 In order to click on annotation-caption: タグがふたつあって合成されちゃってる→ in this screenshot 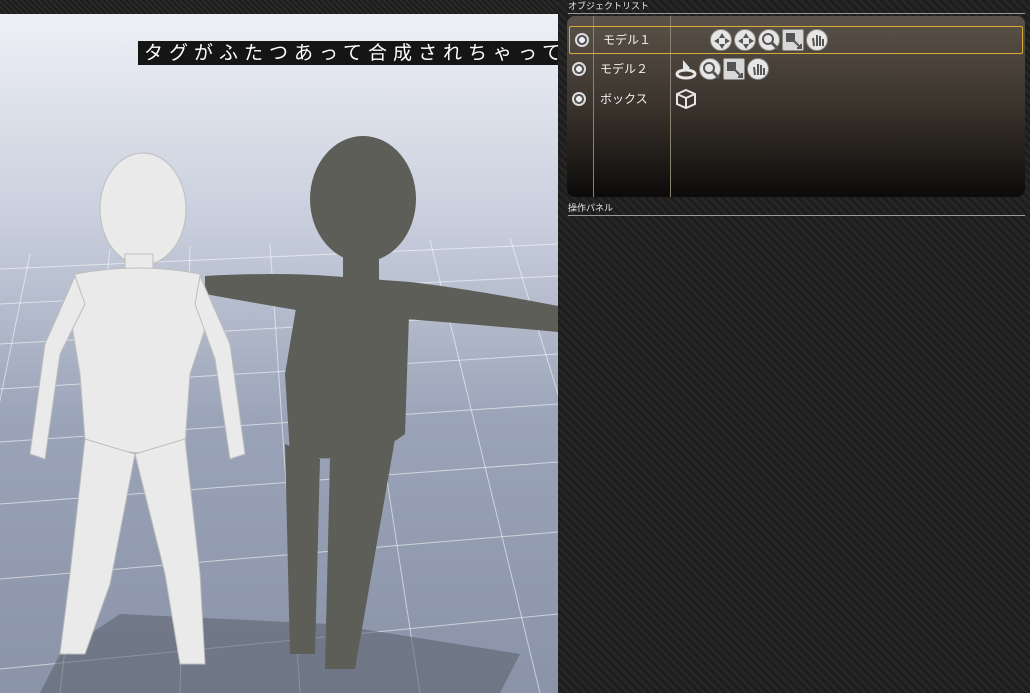, I will do `click(348, 53)`.